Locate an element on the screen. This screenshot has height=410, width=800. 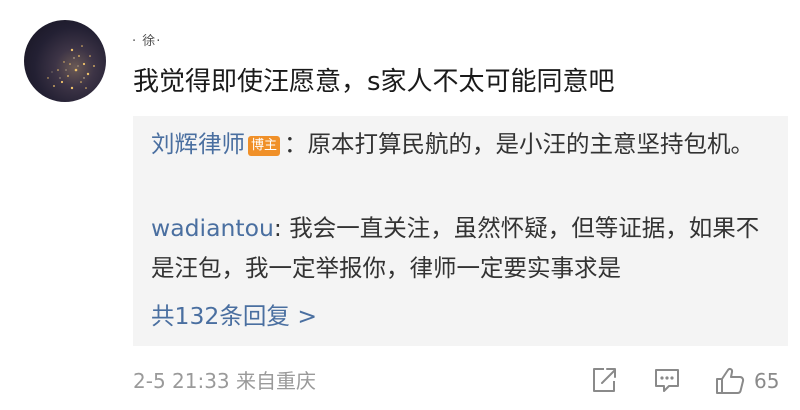
comment-text: 我觉得即使汪愿意，s家人不太可能同意吧 is located at coordinates (374, 82).